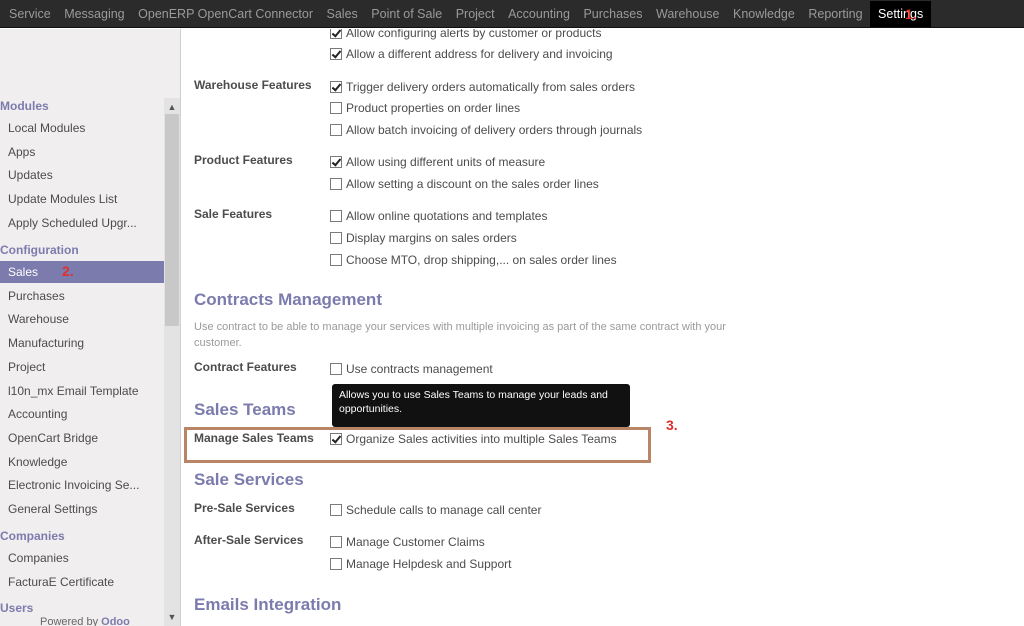 This screenshot has height=626, width=1024. Describe the element at coordinates (85, 621) in the screenshot. I see `powered-by: Powered by Odoo` at that location.